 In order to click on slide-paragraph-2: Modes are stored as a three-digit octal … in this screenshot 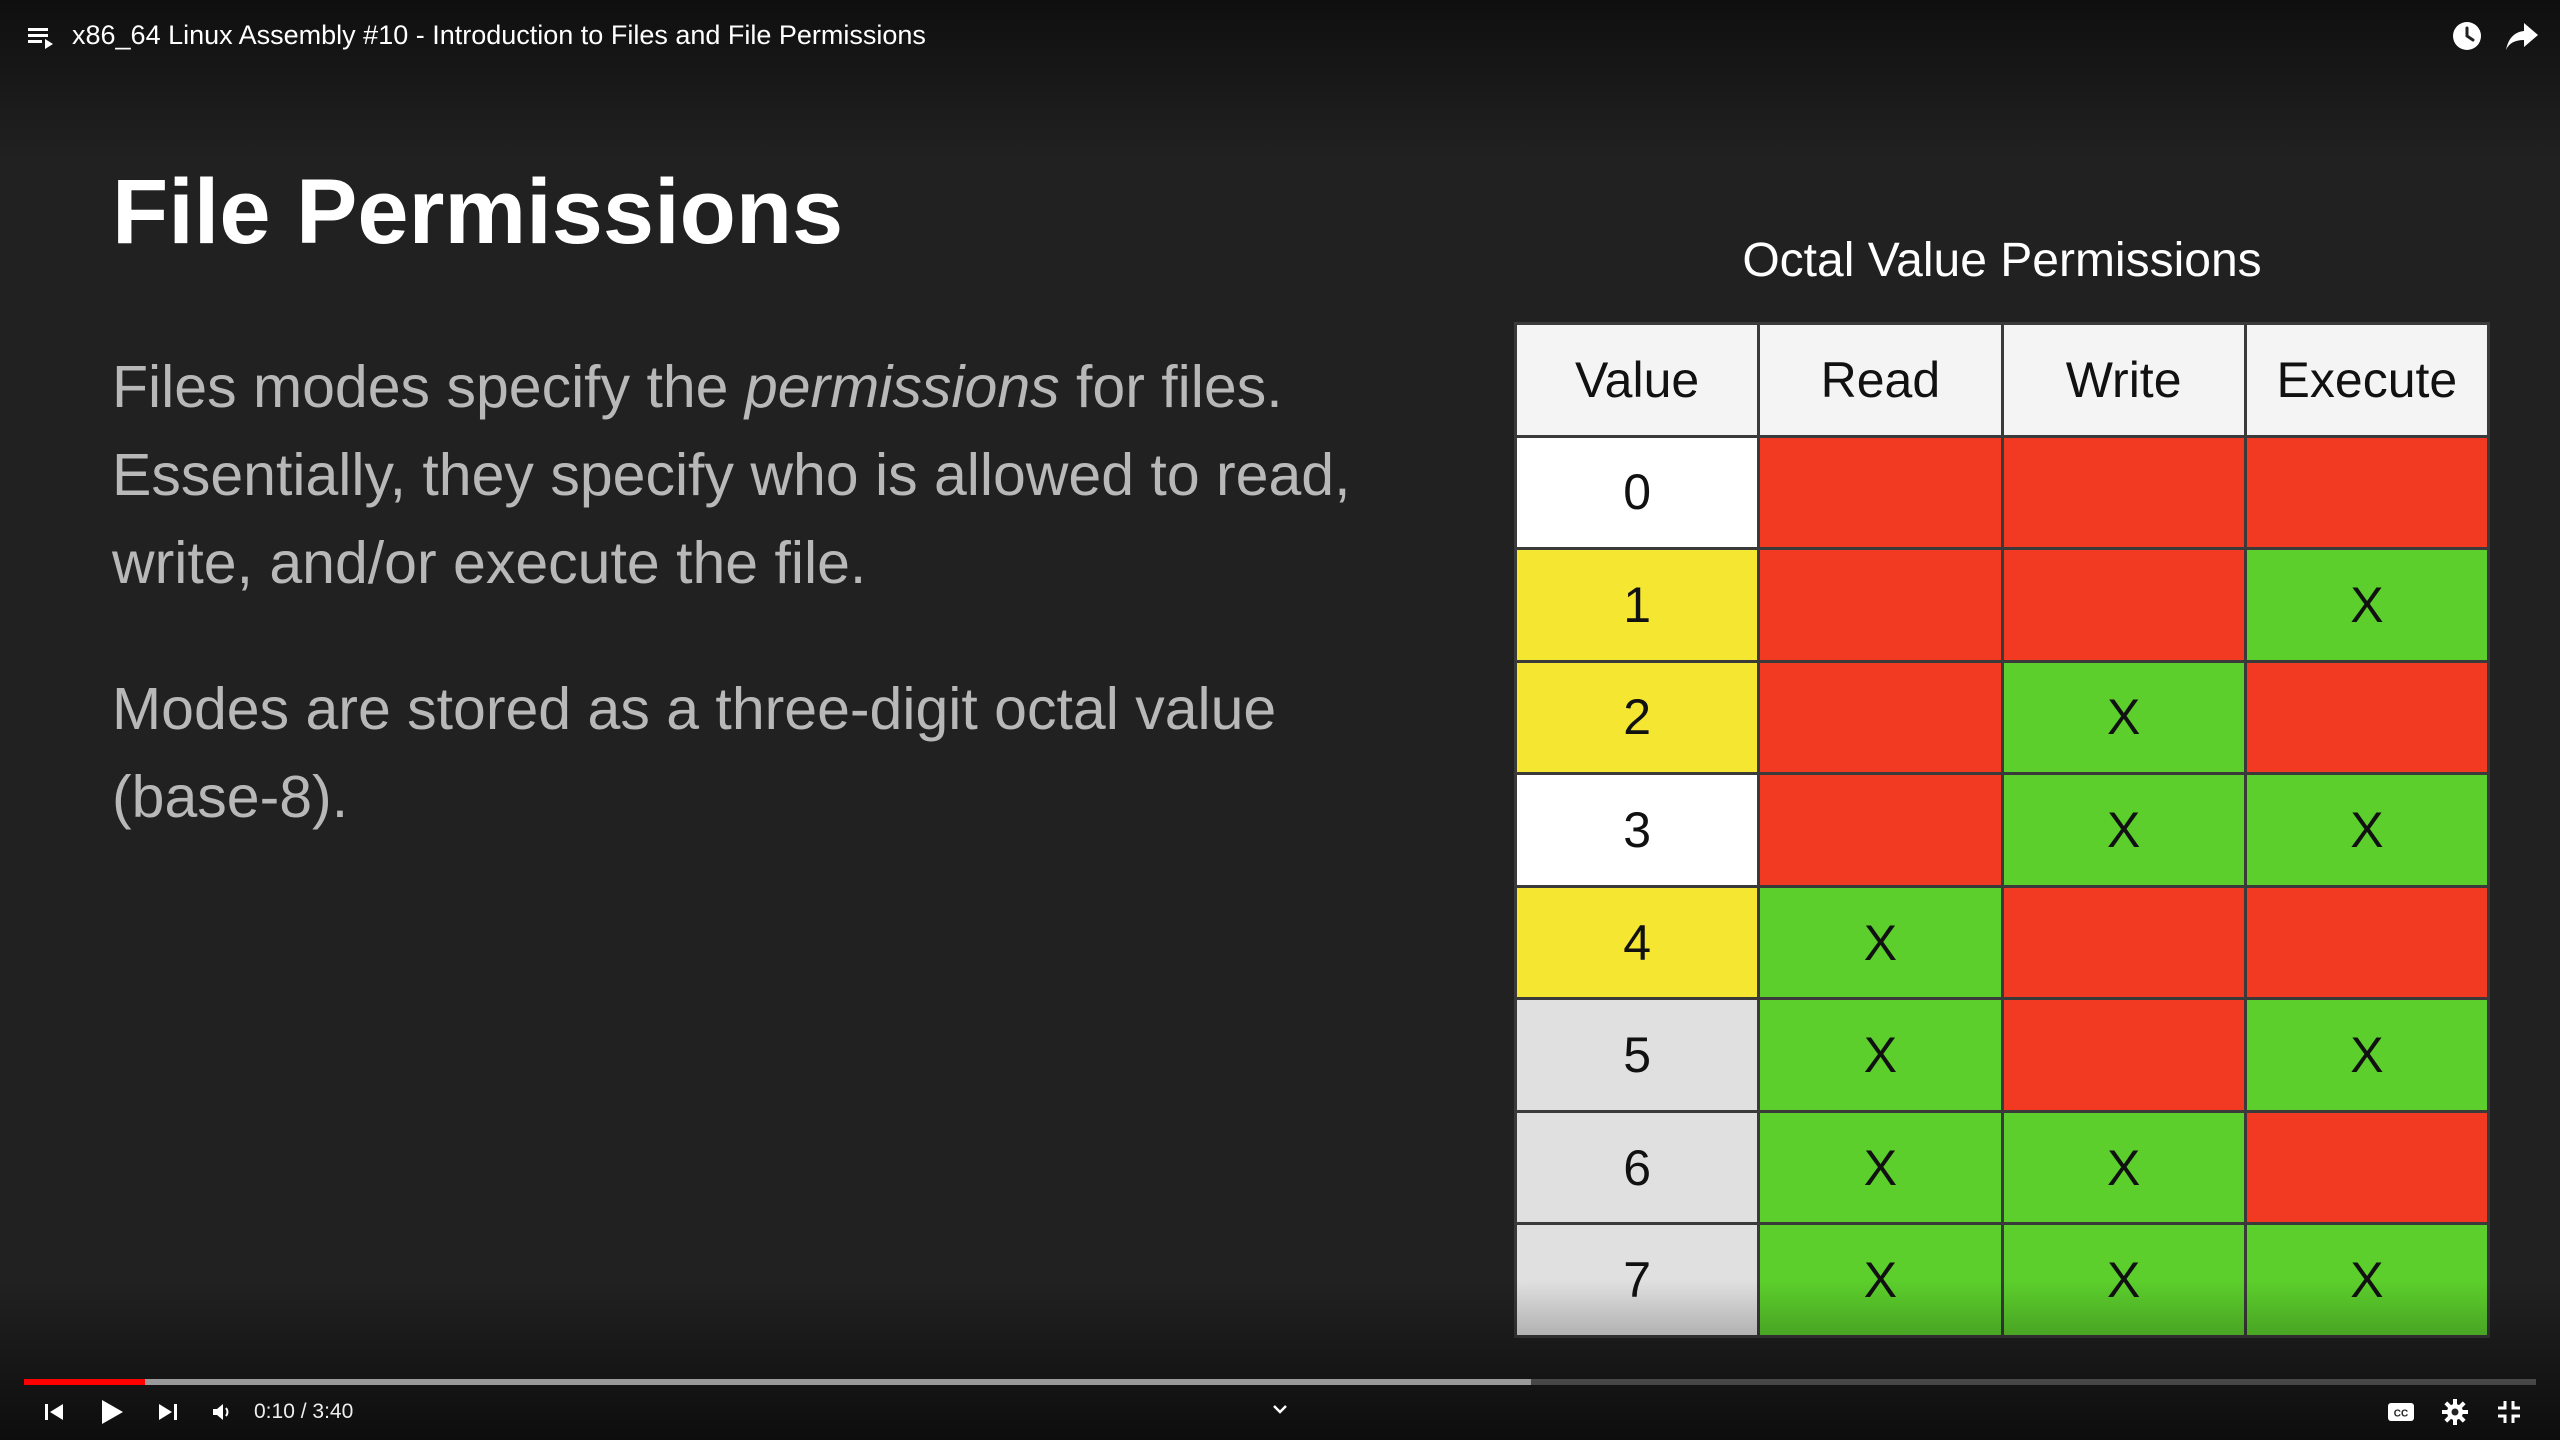, I will do `click(694, 753)`.